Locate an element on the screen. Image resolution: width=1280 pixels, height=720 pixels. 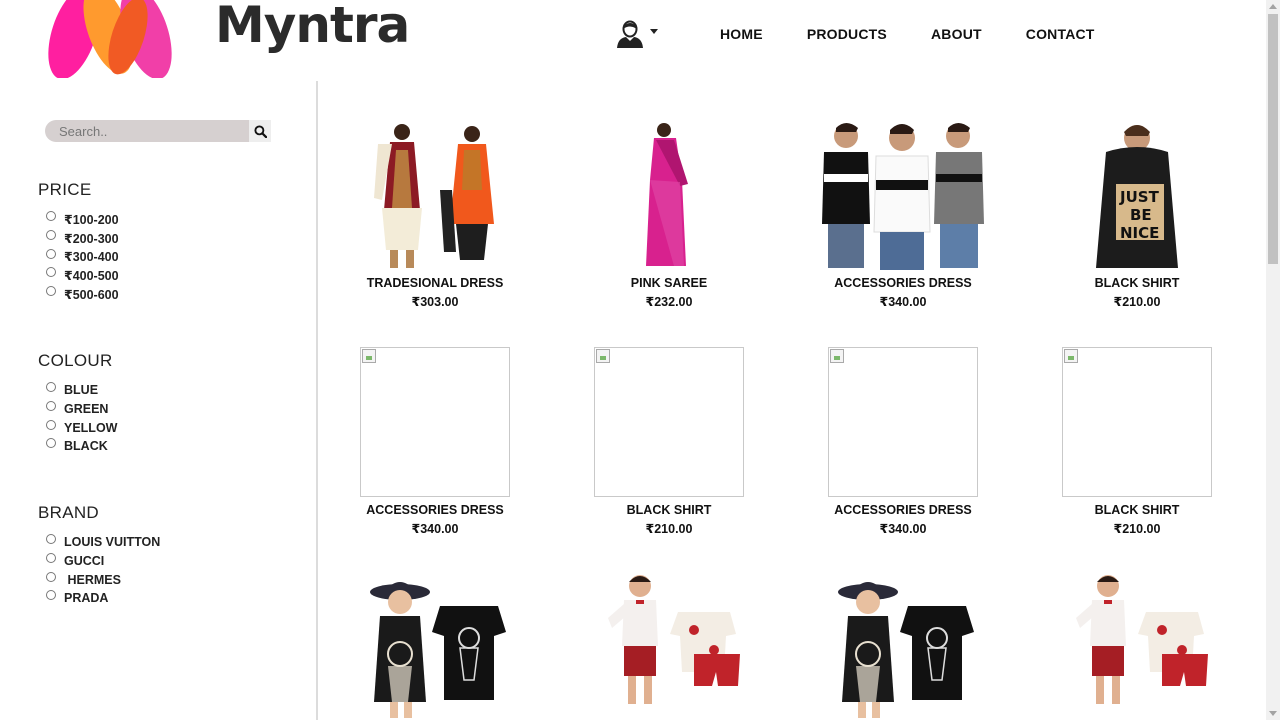
nav-about: ABOUT is located at coordinates (956, 34).